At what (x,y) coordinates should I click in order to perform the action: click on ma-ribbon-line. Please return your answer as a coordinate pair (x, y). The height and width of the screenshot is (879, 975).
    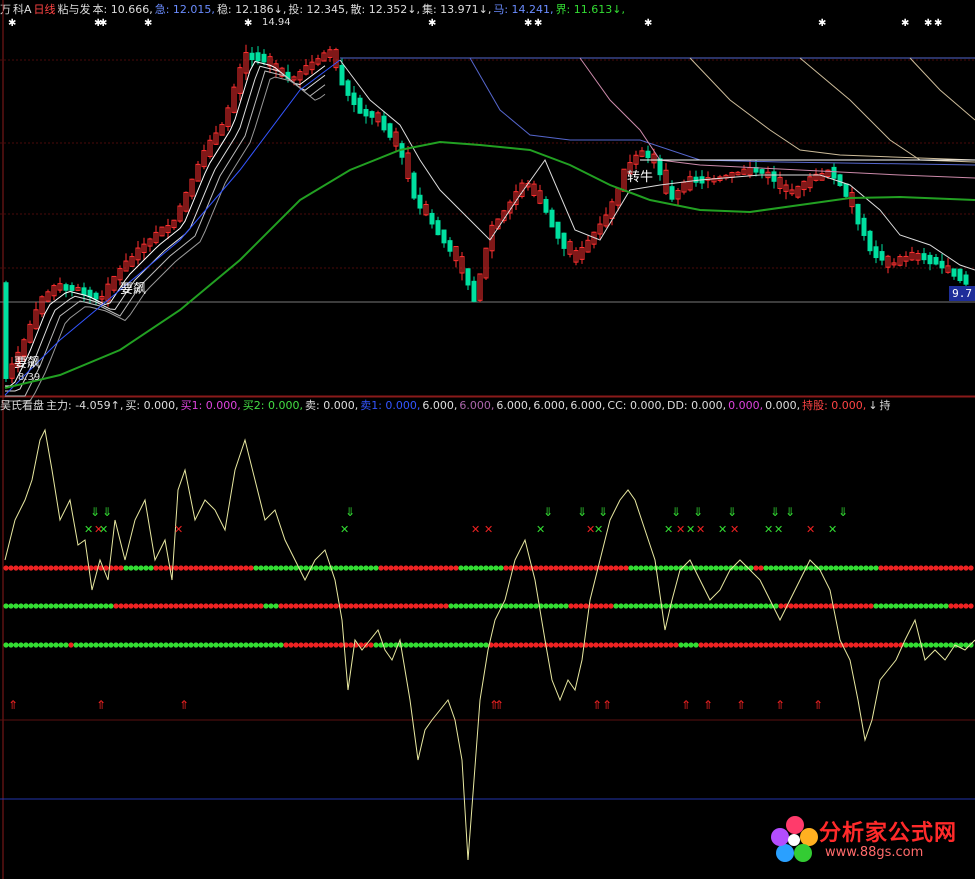
    Looking at the image, I should click on (165, 239).